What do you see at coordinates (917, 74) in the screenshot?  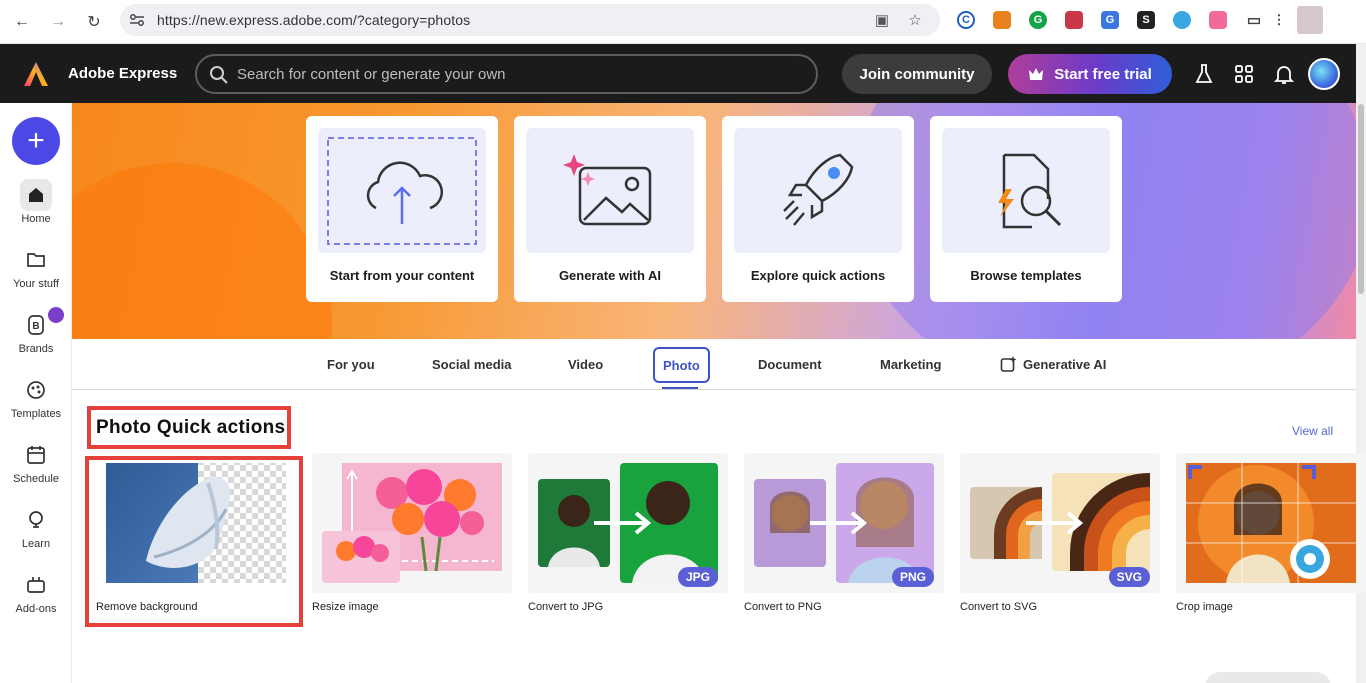 I see `join-community-button: Join community` at bounding box center [917, 74].